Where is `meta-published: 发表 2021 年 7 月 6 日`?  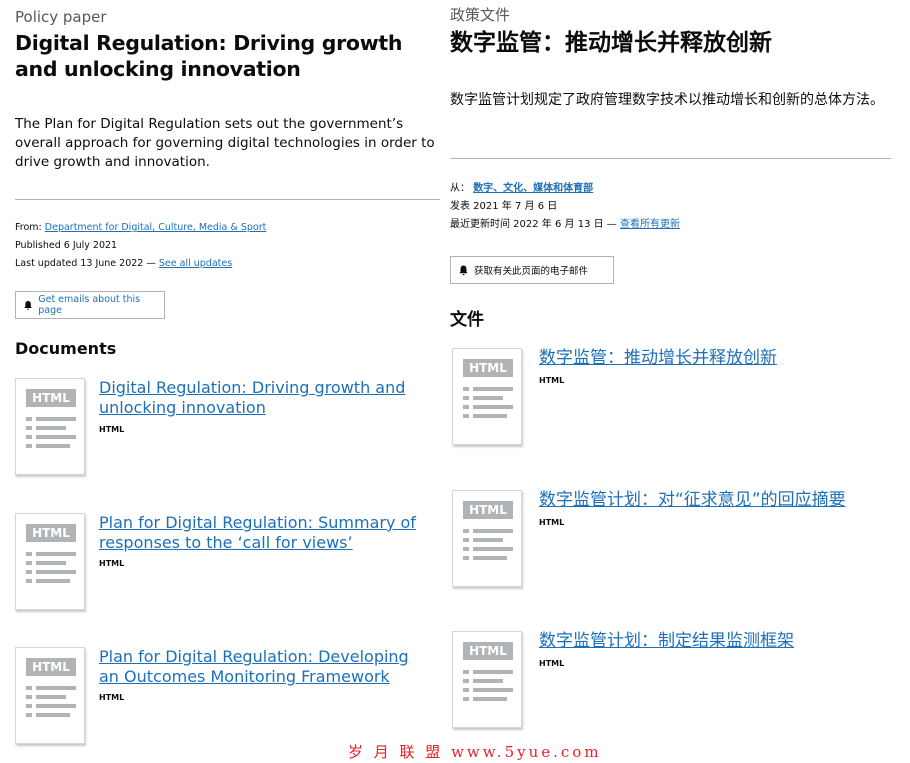
meta-published: 发表 2021 年 7 月 6 日 is located at coordinates (504, 206).